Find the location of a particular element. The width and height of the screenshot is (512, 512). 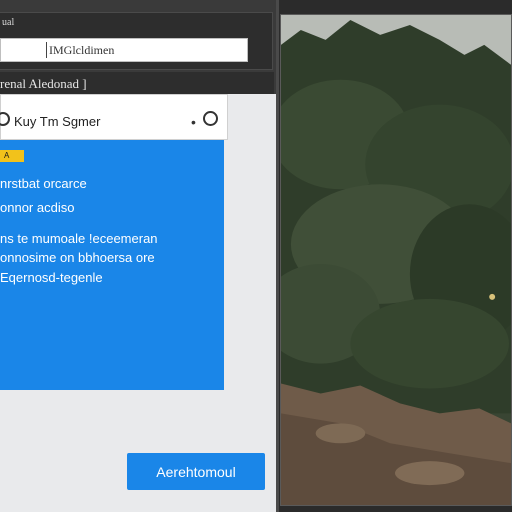

name-field: IMGlcldimen is located at coordinates (124, 50).